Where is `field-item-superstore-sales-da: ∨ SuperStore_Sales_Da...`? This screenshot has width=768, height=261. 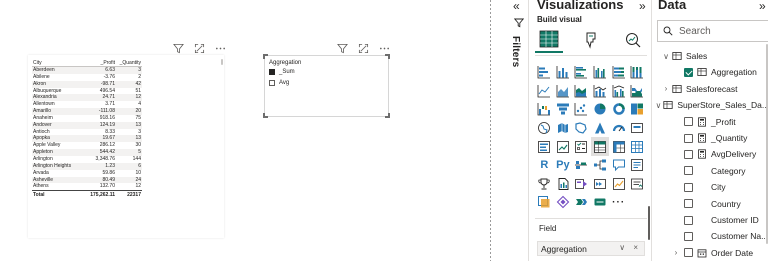 field-item-superstore-sales-da: ∨ SuperStore_Sales_Da... is located at coordinates (710, 105).